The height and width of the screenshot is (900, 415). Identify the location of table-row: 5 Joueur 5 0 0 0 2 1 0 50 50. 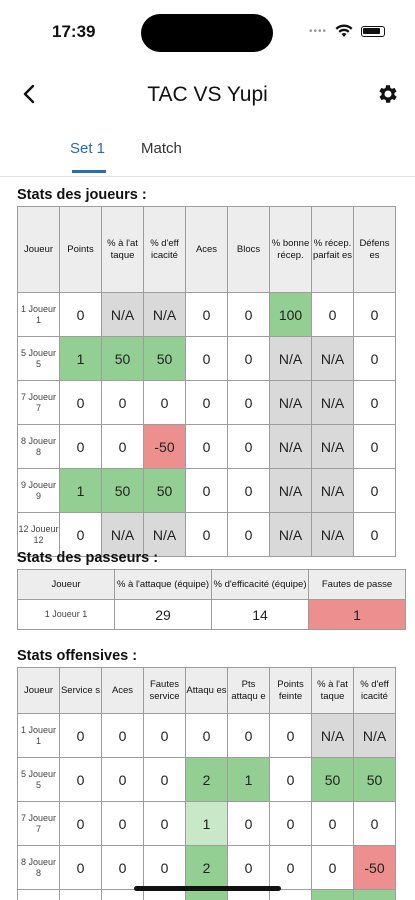
(206, 779).